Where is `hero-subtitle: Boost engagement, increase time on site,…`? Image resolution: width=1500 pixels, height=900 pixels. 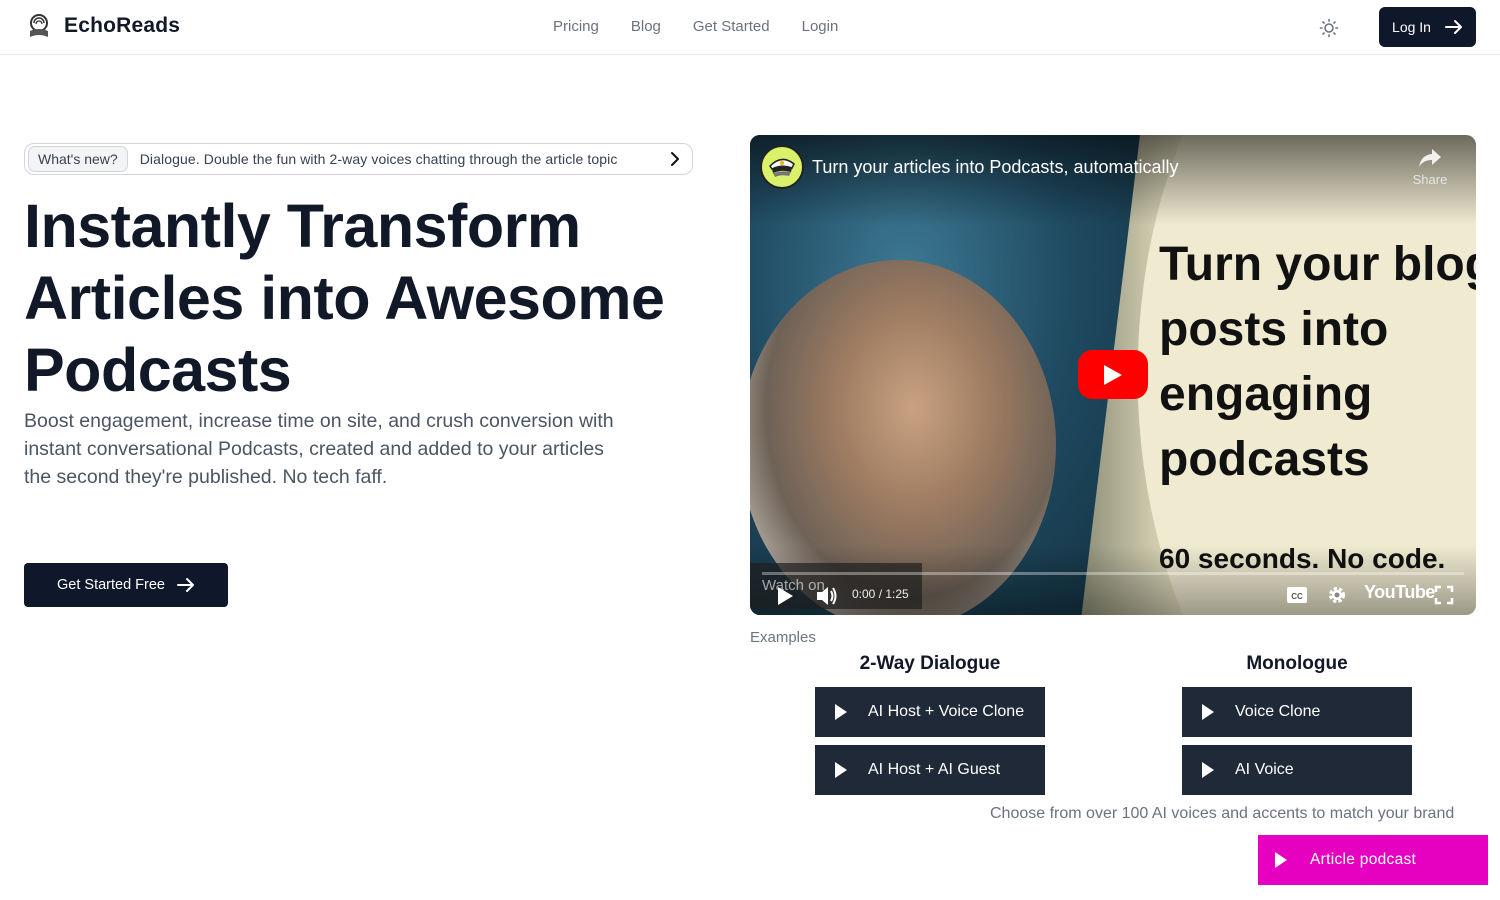 hero-subtitle: Boost engagement, increase time on site,… is located at coordinates (319, 449).